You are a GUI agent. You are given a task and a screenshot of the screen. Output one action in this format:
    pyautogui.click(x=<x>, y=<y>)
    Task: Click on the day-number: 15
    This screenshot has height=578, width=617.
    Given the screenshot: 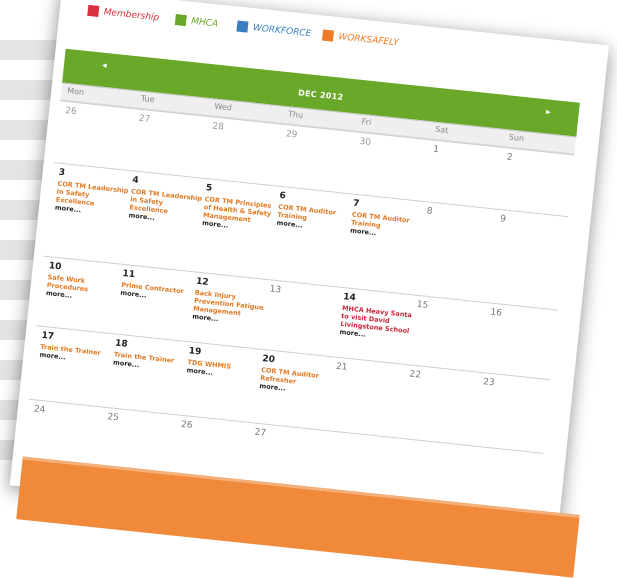 What is the action you would take?
    pyautogui.click(x=422, y=305)
    